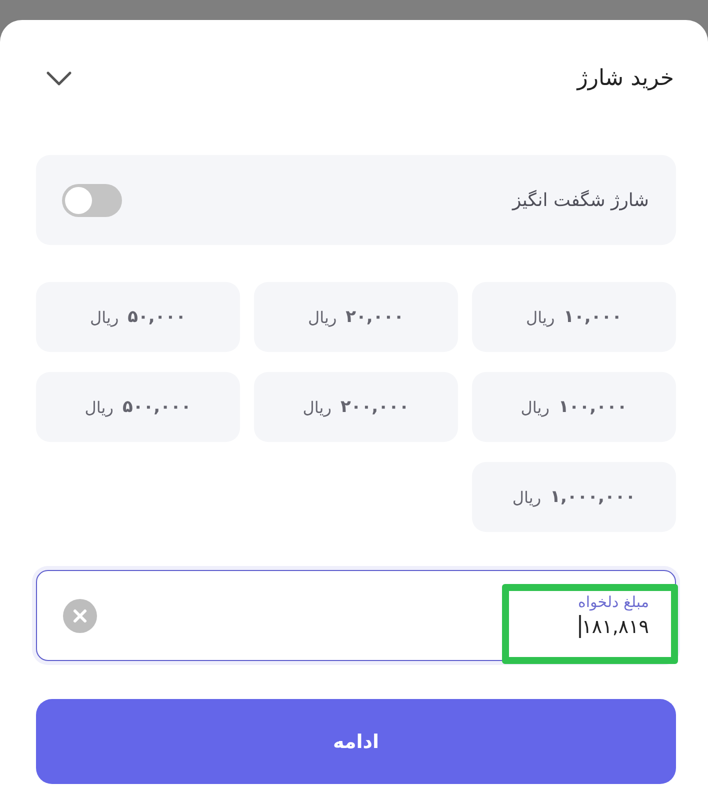 Image resolution: width=708 pixels, height=800 pixels. I want to click on amount-option: ۱۰,۰۰۰ ریال, so click(574, 317).